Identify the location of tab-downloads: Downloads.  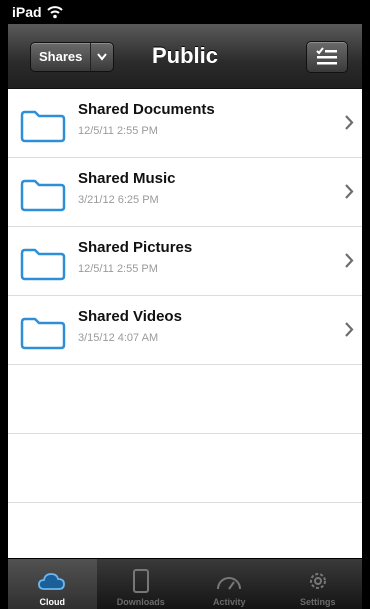
(141, 584).